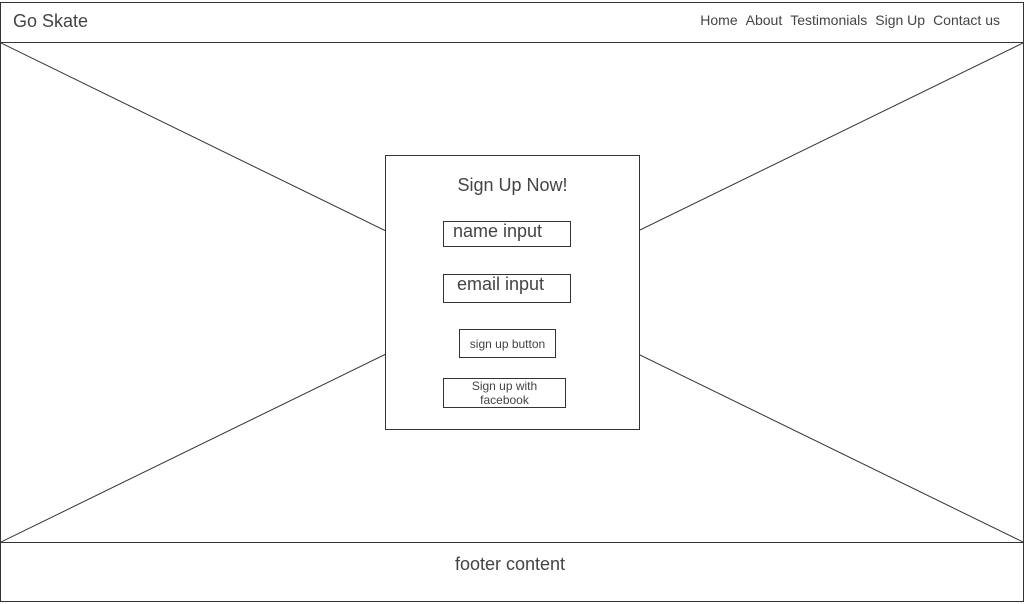 The width and height of the screenshot is (1026, 604). What do you see at coordinates (507, 288) in the screenshot?
I see `email-input: email input` at bounding box center [507, 288].